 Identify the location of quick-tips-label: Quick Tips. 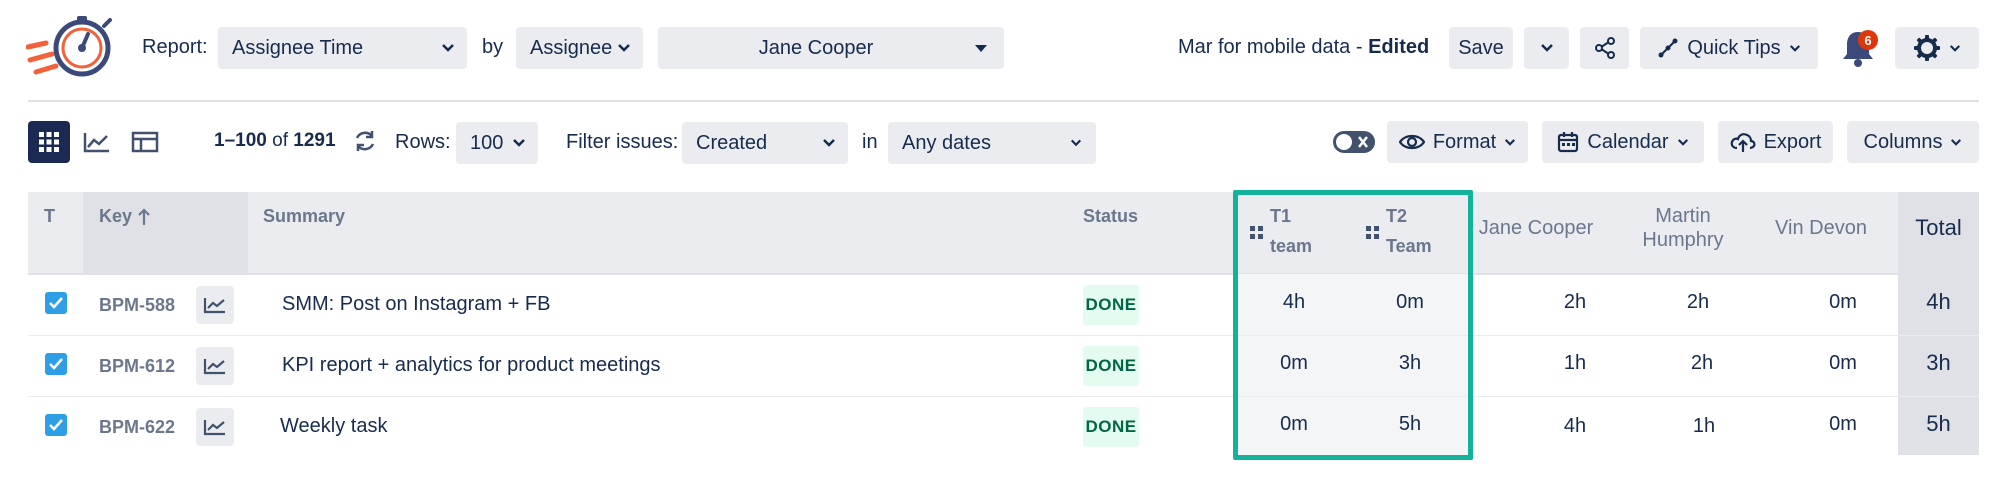
(1734, 47).